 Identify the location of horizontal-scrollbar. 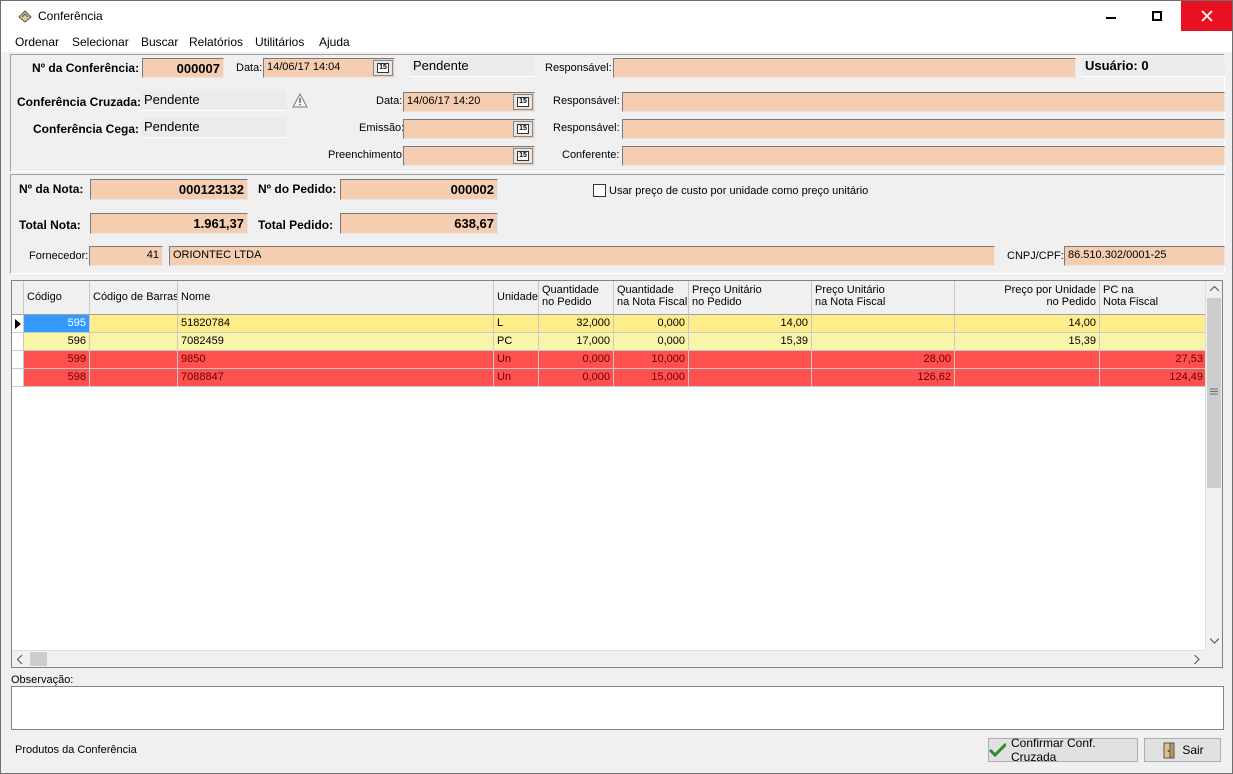
(609, 658).